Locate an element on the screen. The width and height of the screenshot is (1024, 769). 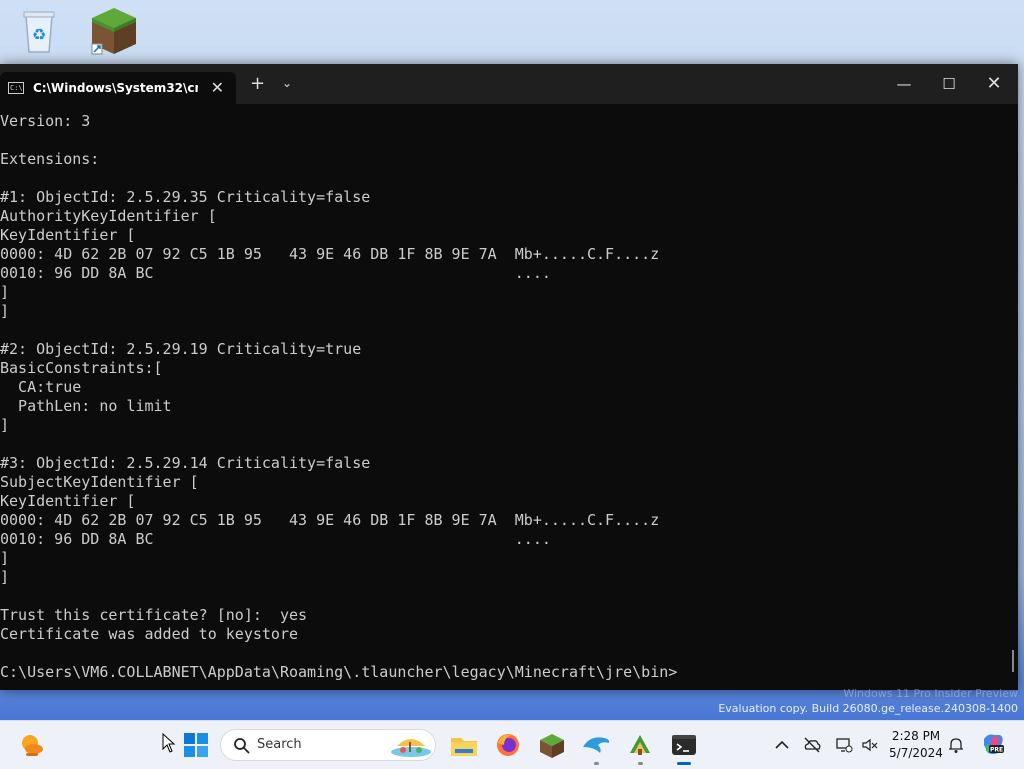
tab-title: C:\Windows\System32\cmd.e is located at coordinates (115, 88).